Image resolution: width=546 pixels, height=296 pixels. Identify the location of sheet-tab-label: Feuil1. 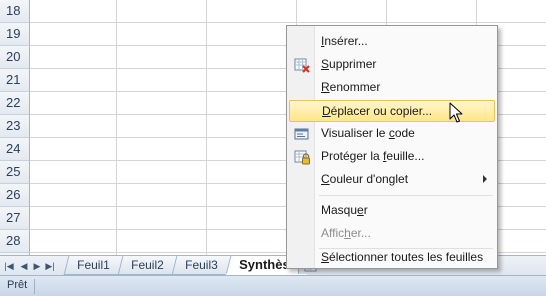
(93, 265).